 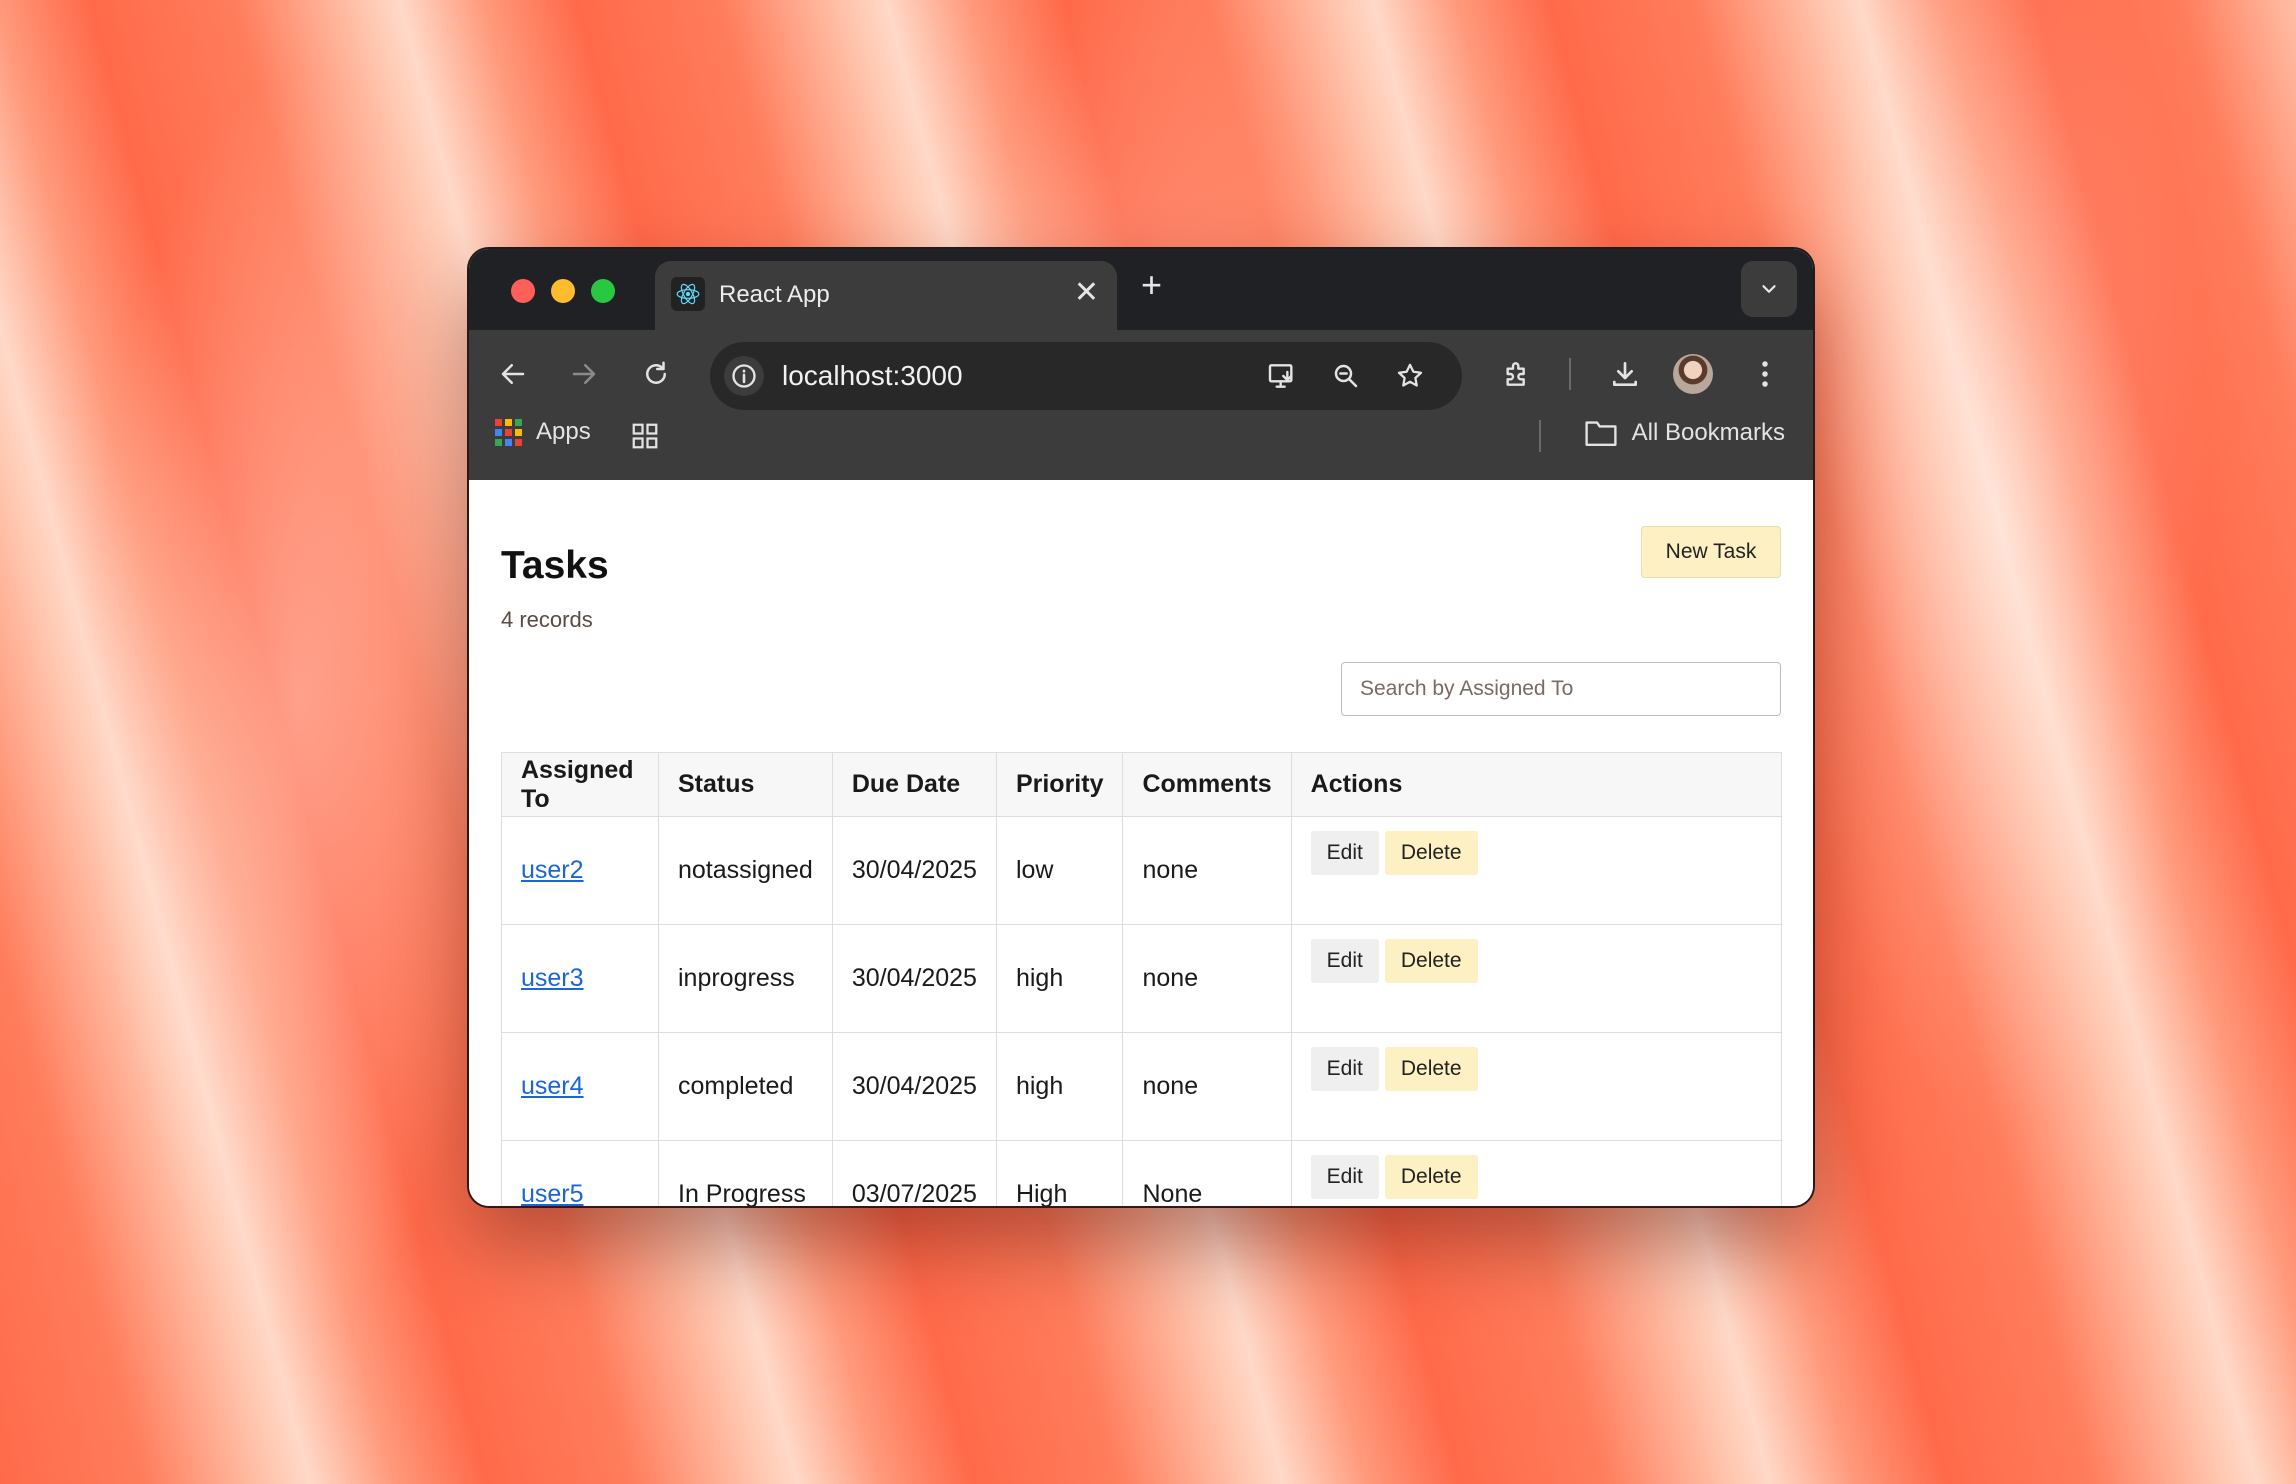 What do you see at coordinates (1625, 374) in the screenshot?
I see `download-icon` at bounding box center [1625, 374].